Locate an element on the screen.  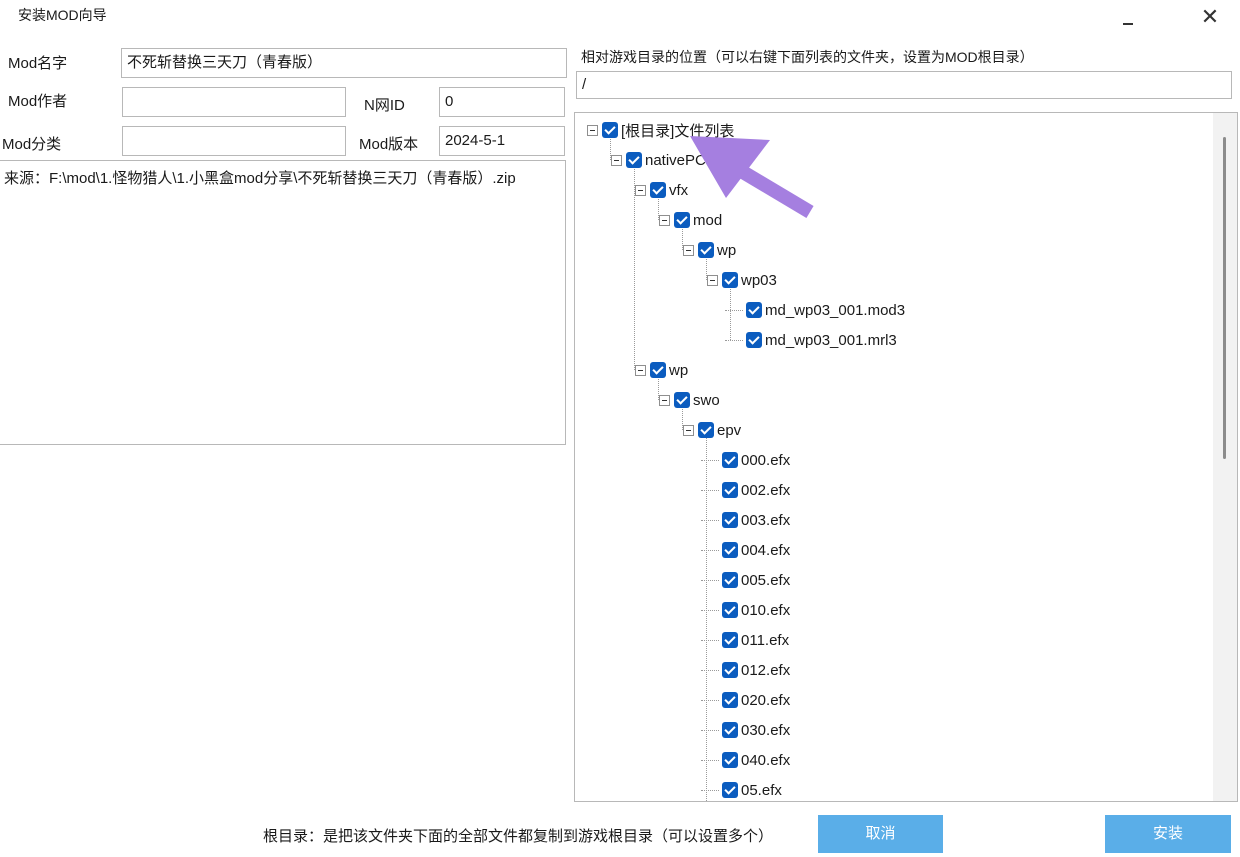
tree-node: swo is located at coordinates (689, 400).